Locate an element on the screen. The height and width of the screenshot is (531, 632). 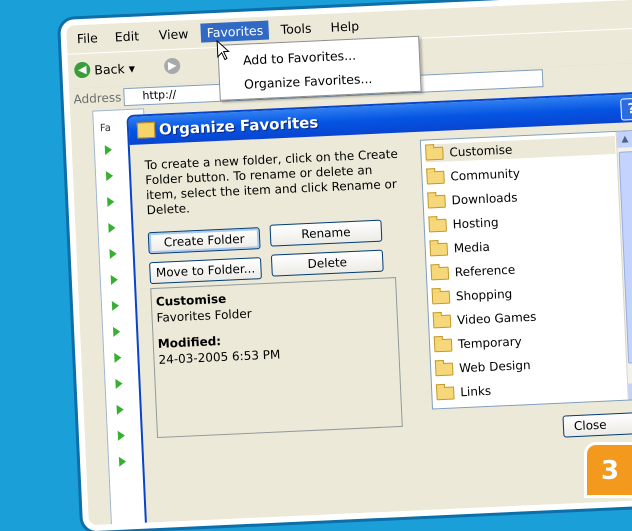
list-item: Customise is located at coordinates (520, 149).